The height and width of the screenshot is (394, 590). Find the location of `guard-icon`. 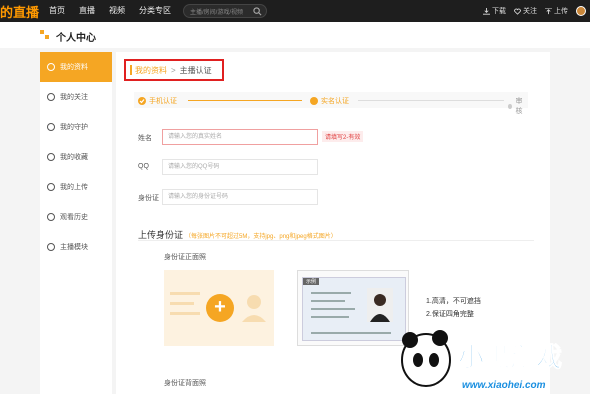

guard-icon is located at coordinates (51, 127).